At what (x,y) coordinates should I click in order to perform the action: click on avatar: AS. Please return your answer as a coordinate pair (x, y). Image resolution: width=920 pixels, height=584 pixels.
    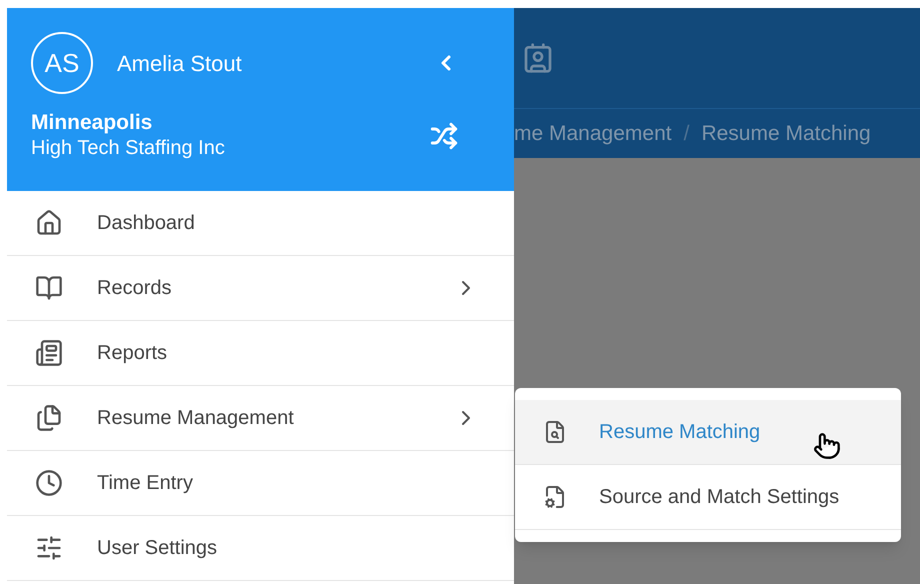
    Looking at the image, I should click on (62, 63).